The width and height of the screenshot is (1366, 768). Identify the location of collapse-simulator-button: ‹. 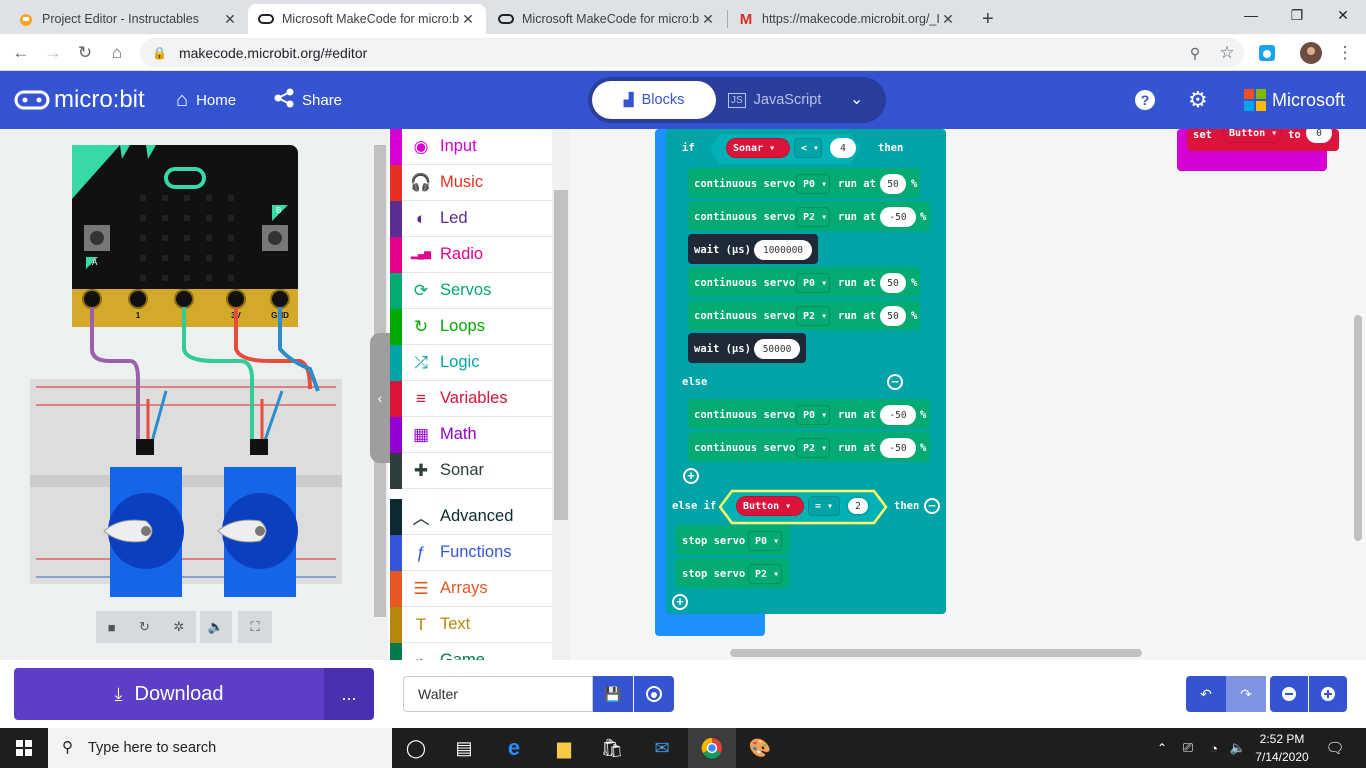
(380, 398).